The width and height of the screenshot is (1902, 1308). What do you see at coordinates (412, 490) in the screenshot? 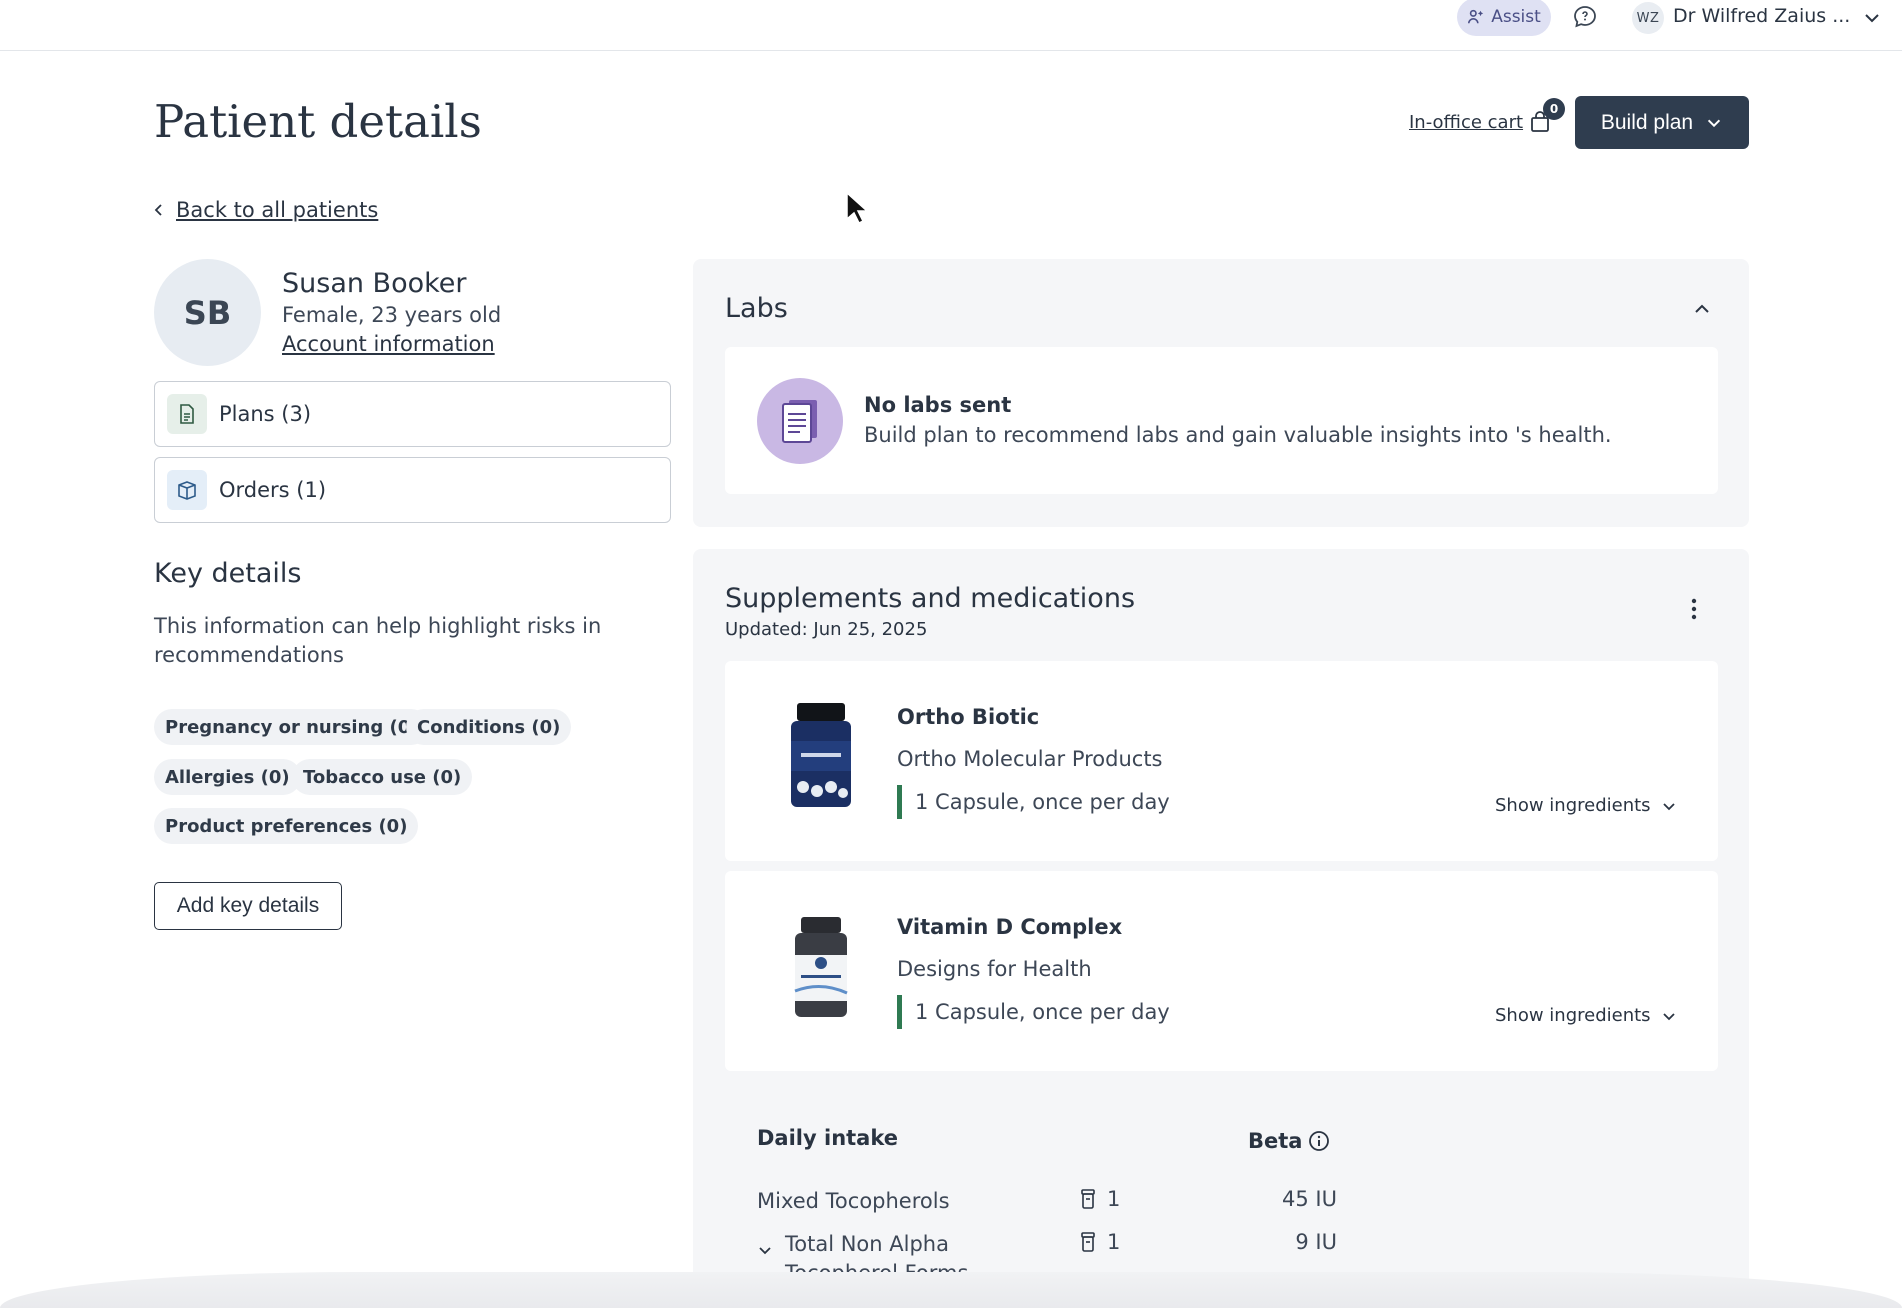
I see `orders-button: Orders (1)` at bounding box center [412, 490].